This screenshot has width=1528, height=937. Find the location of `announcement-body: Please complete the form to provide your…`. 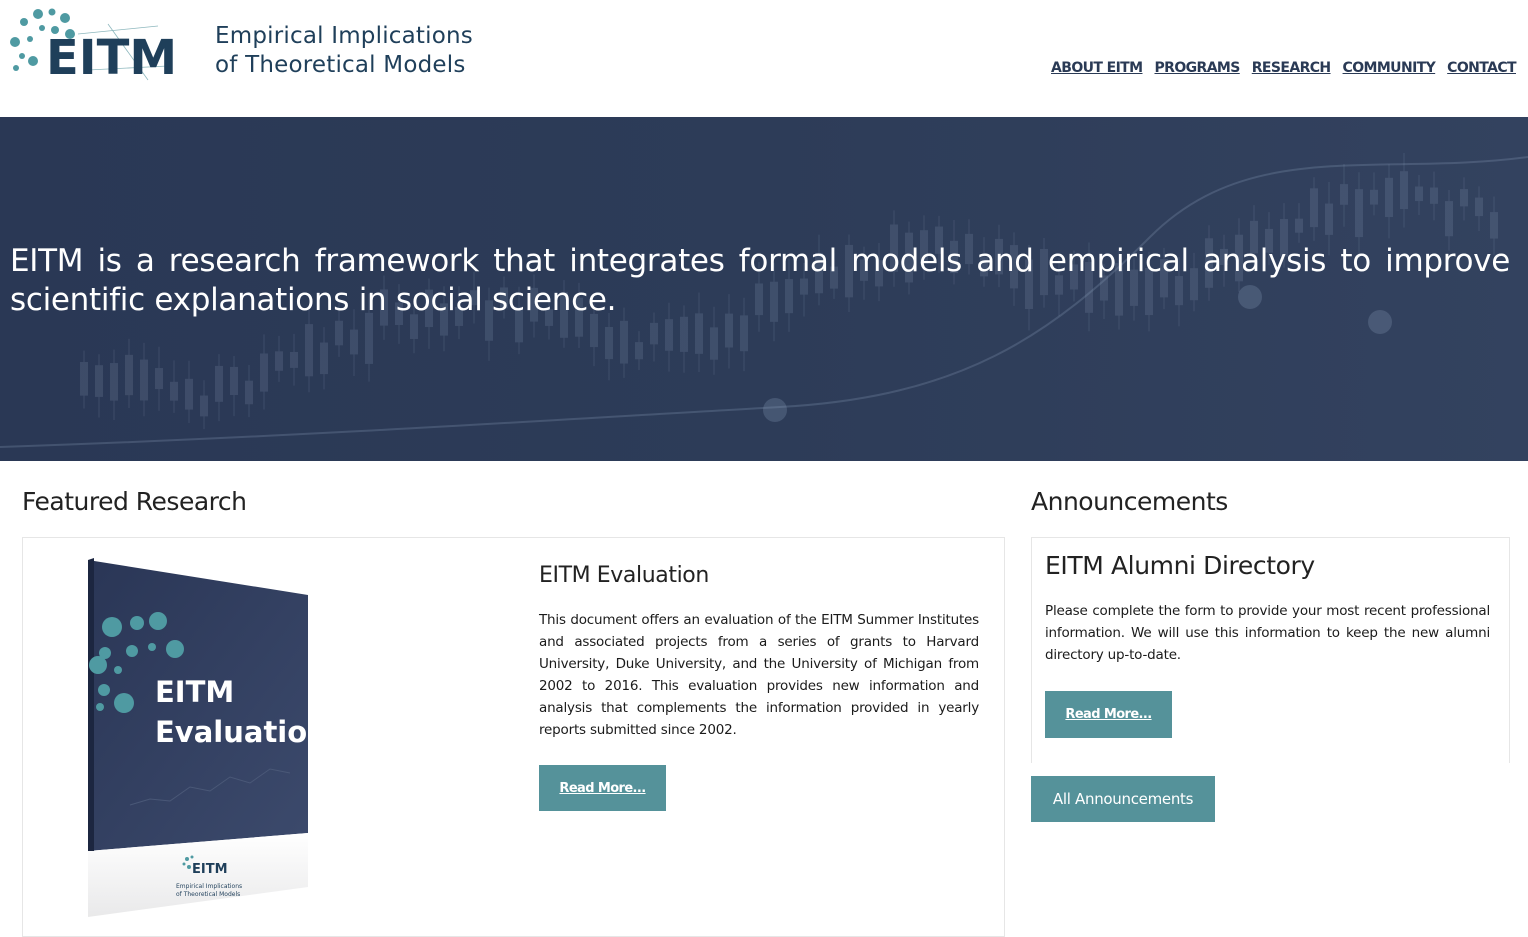

announcement-body: Please complete the form to provide your… is located at coordinates (1267, 633).